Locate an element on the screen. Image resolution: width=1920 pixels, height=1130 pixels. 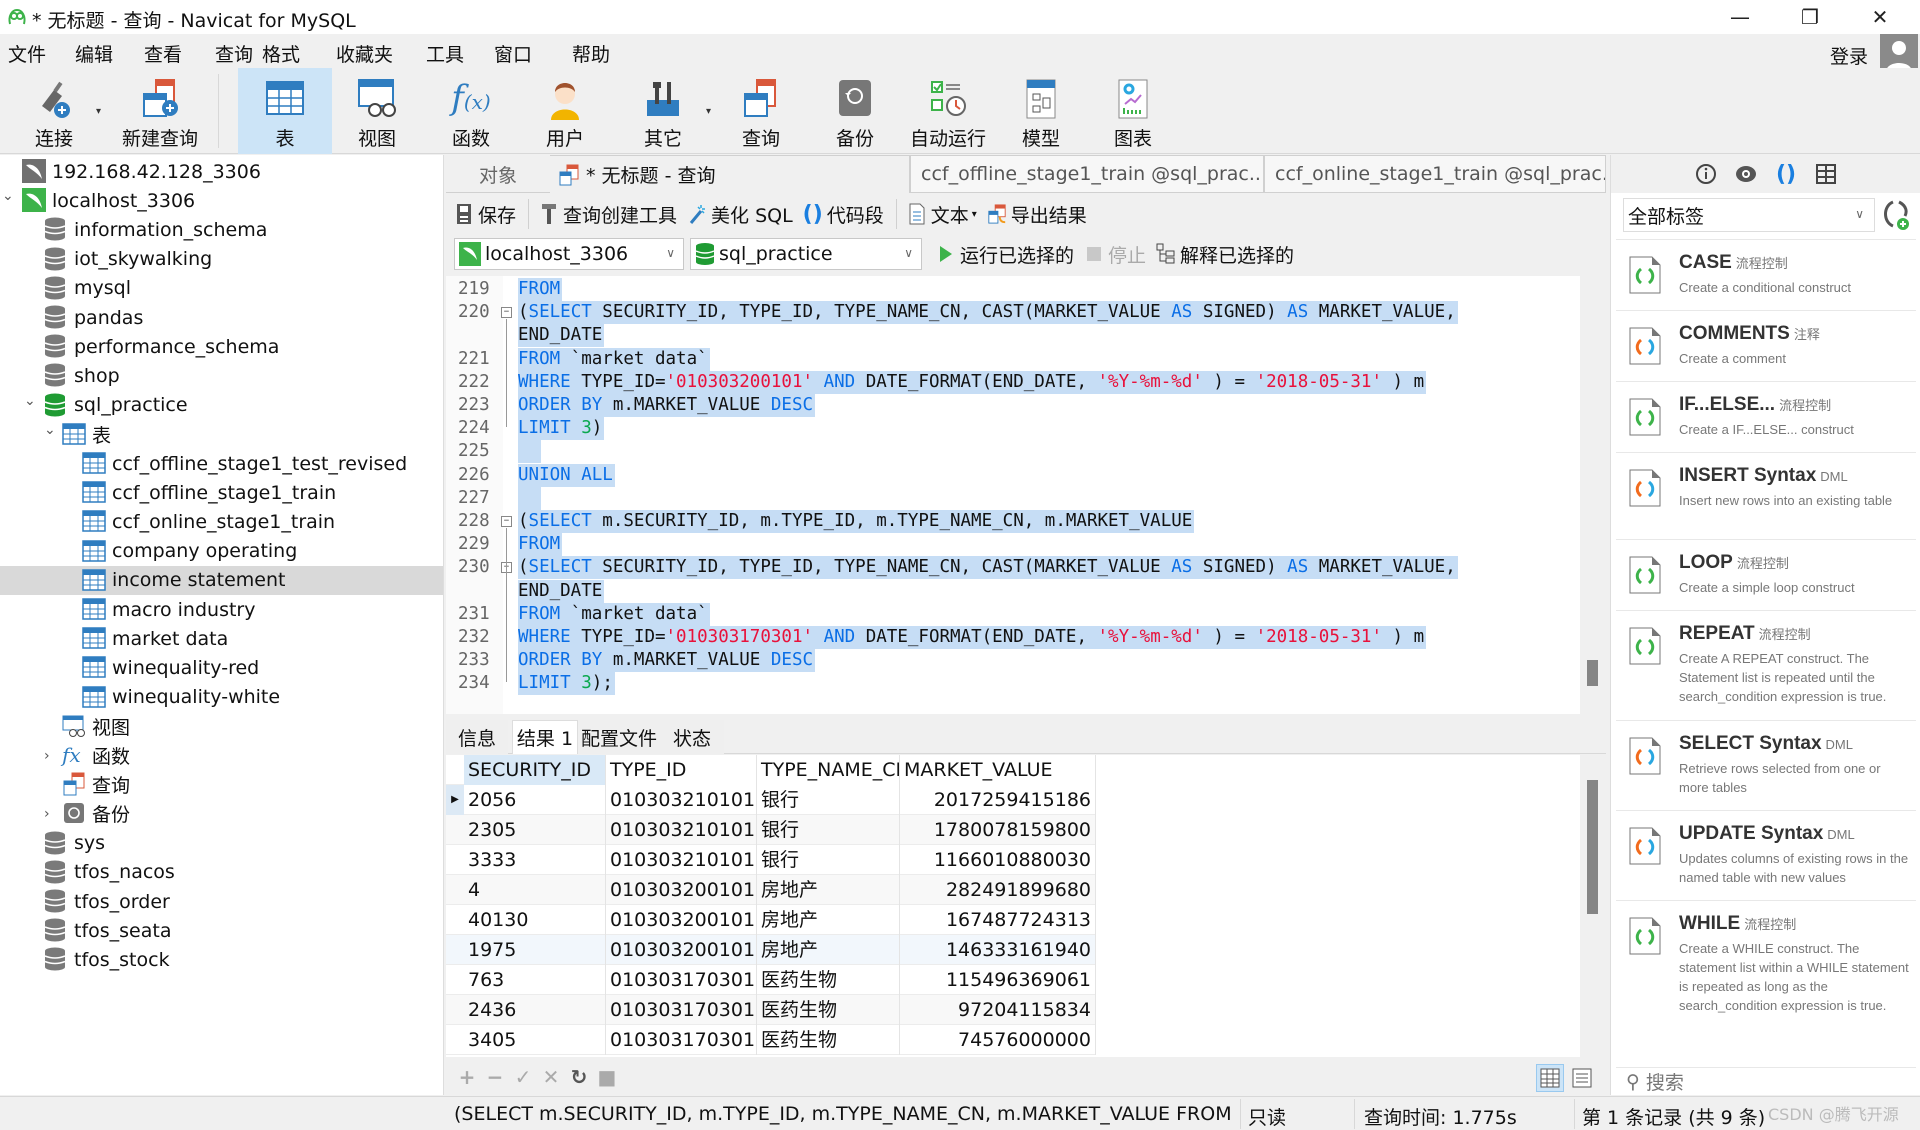
grid-cell: 2436 is located at coordinates (535, 1010).